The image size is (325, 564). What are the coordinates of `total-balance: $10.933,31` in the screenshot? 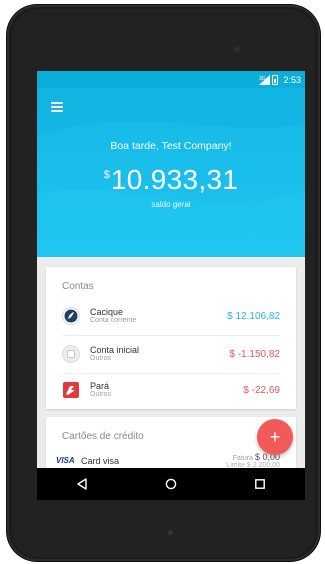 It's located at (171, 180).